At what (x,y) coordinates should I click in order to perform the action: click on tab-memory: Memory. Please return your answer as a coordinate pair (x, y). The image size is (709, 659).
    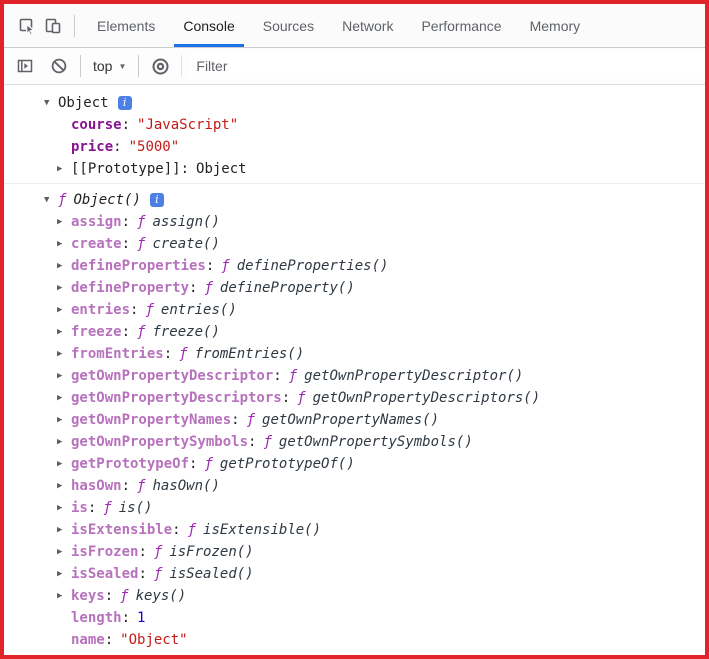
    Looking at the image, I should click on (555, 25).